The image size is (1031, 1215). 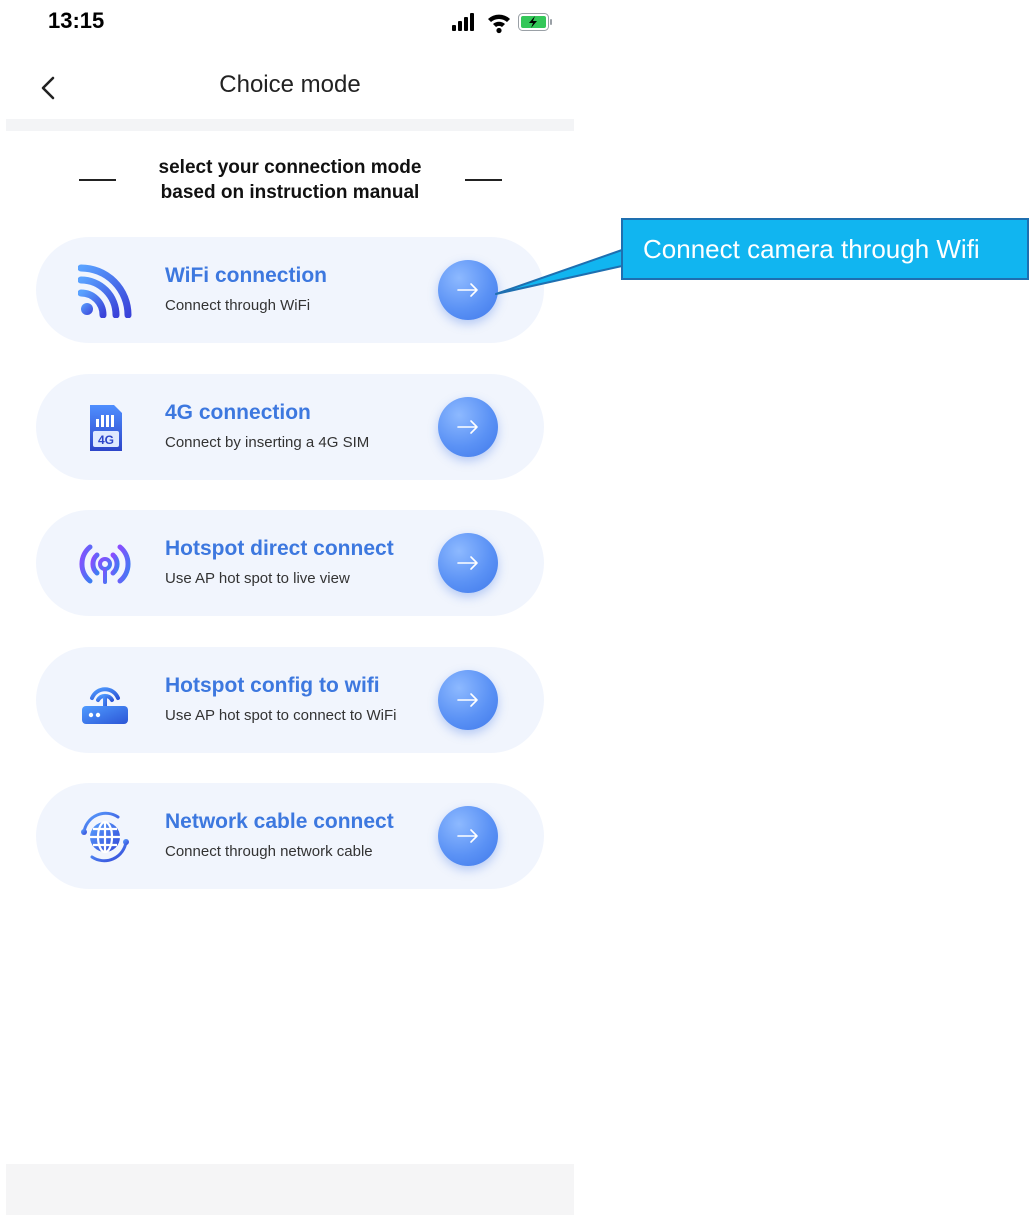 I want to click on status-icons, so click(x=502, y=23).